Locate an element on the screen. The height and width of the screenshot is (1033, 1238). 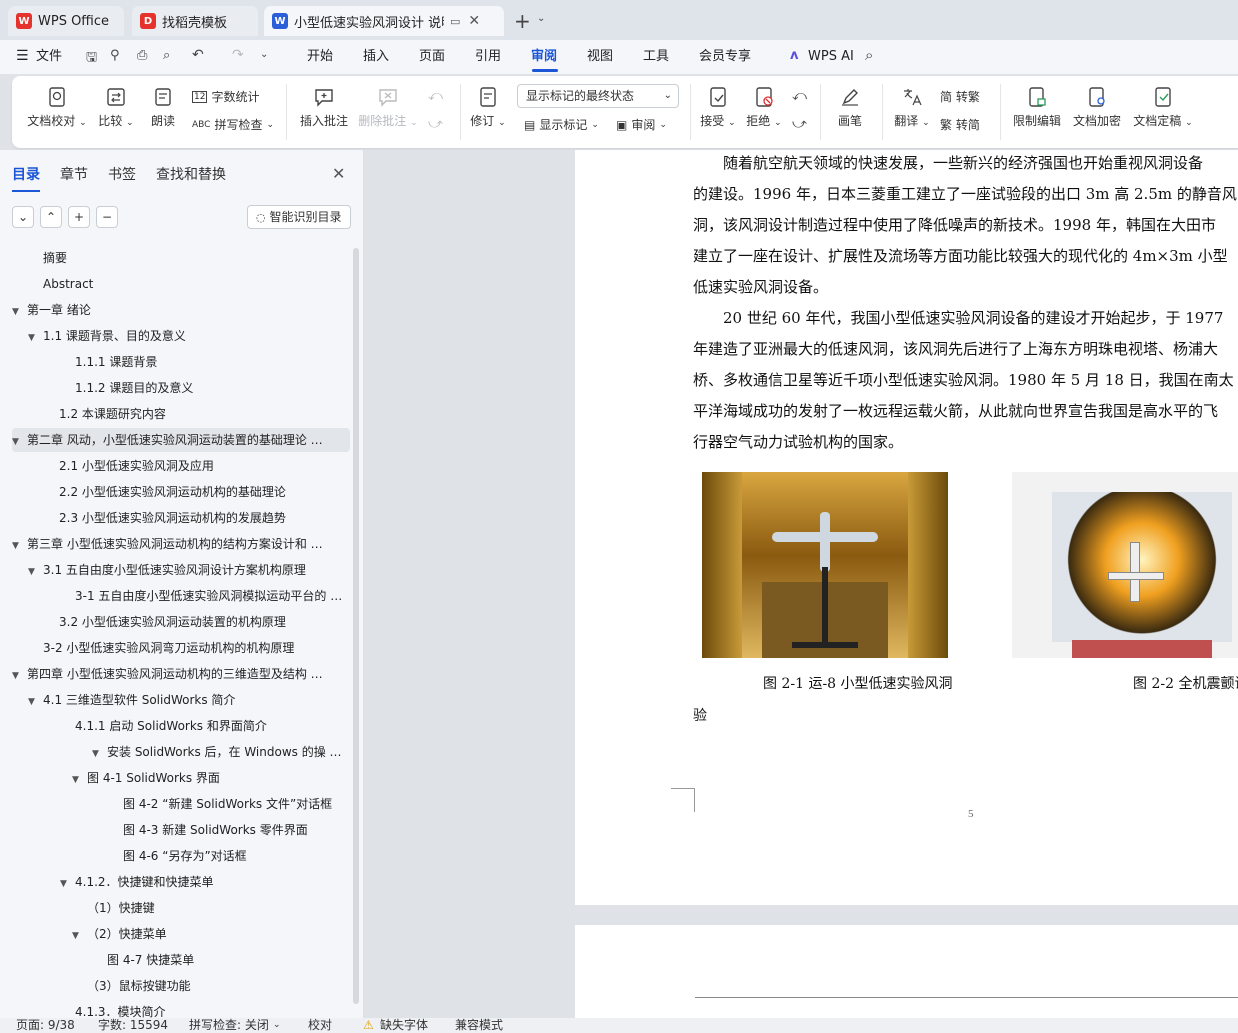
toc-item: 摘要 is located at coordinates (181, 258).